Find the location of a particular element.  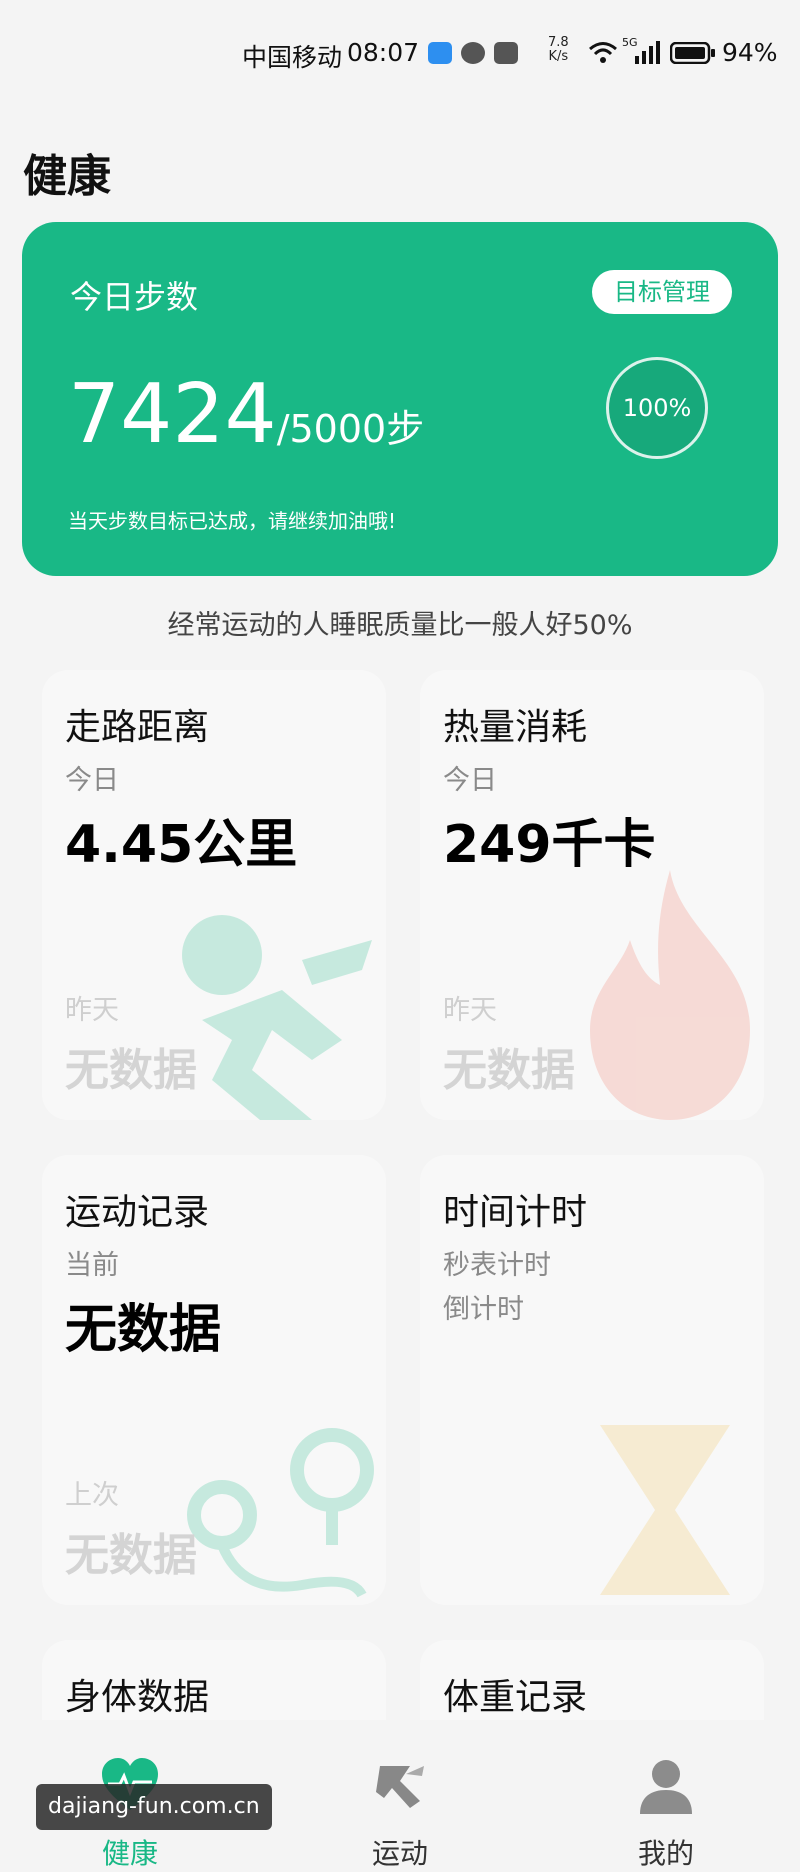

nav-label: 运动 is located at coordinates (399, 1853).